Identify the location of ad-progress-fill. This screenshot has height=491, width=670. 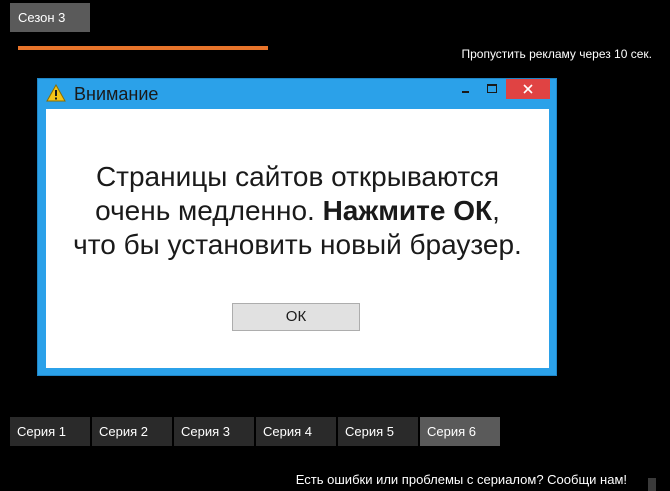
(143, 48).